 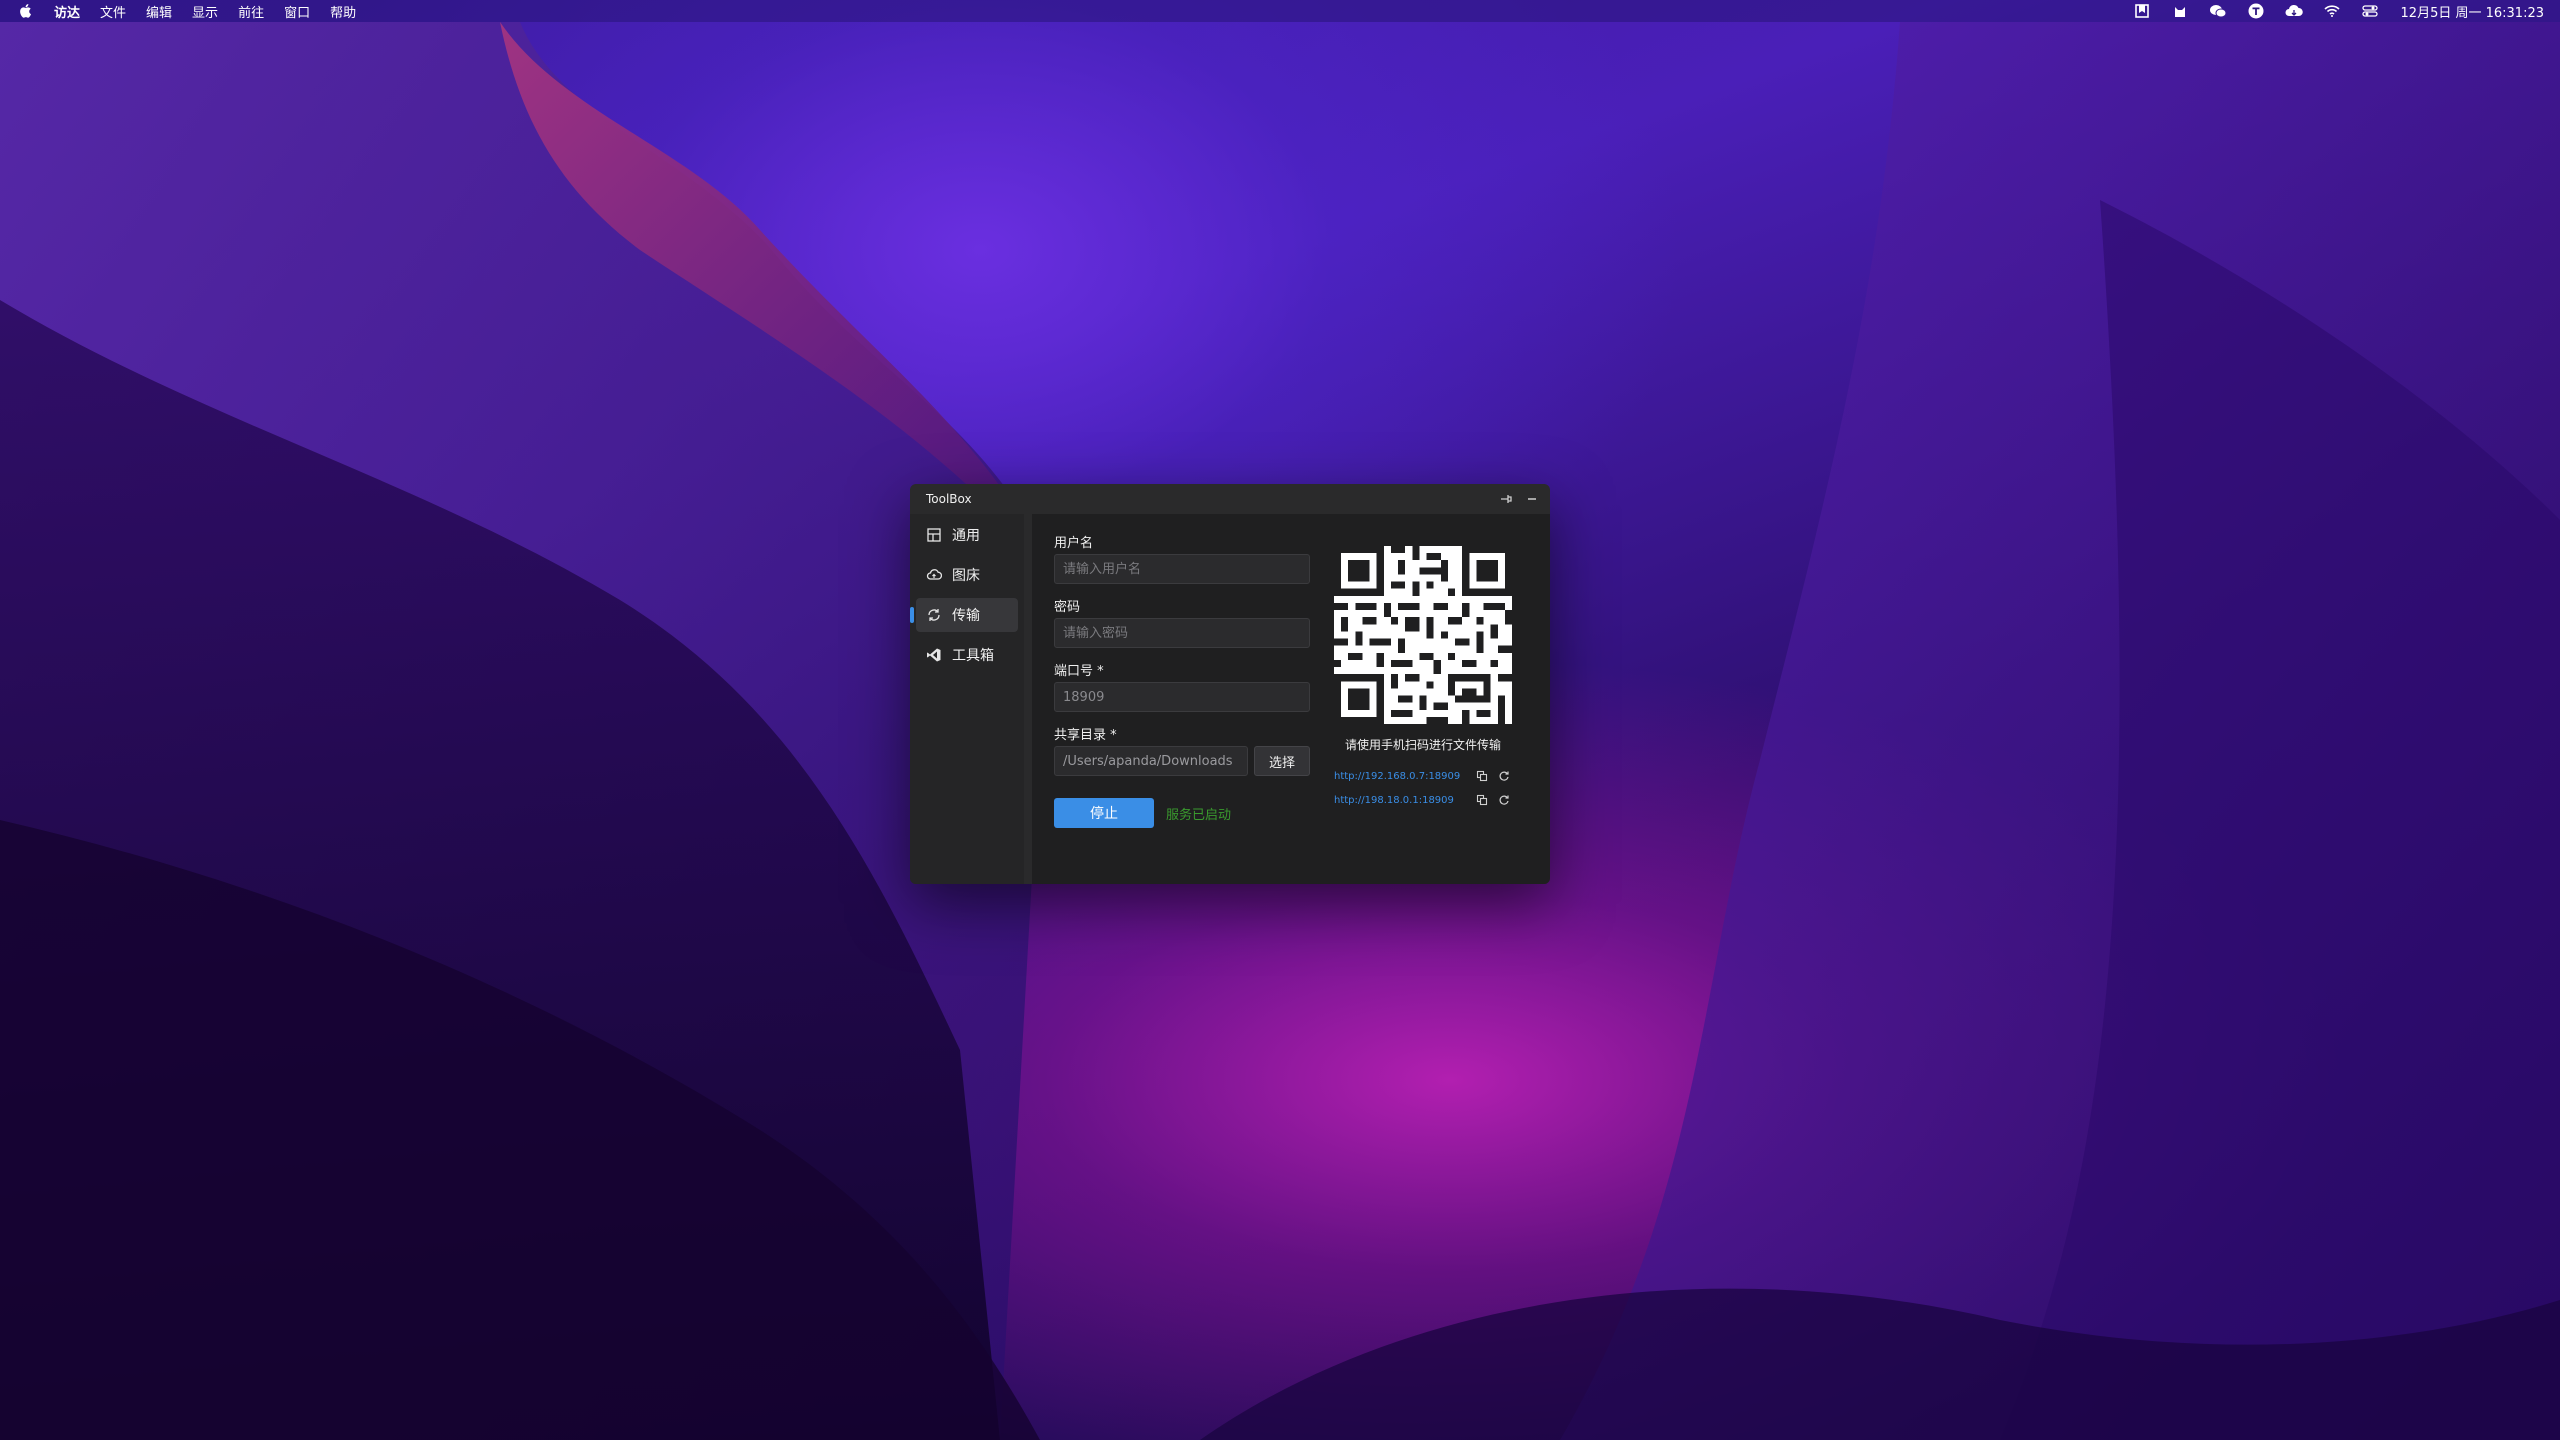 What do you see at coordinates (297, 11) in the screenshot?
I see `menu-item-window: 窗口` at bounding box center [297, 11].